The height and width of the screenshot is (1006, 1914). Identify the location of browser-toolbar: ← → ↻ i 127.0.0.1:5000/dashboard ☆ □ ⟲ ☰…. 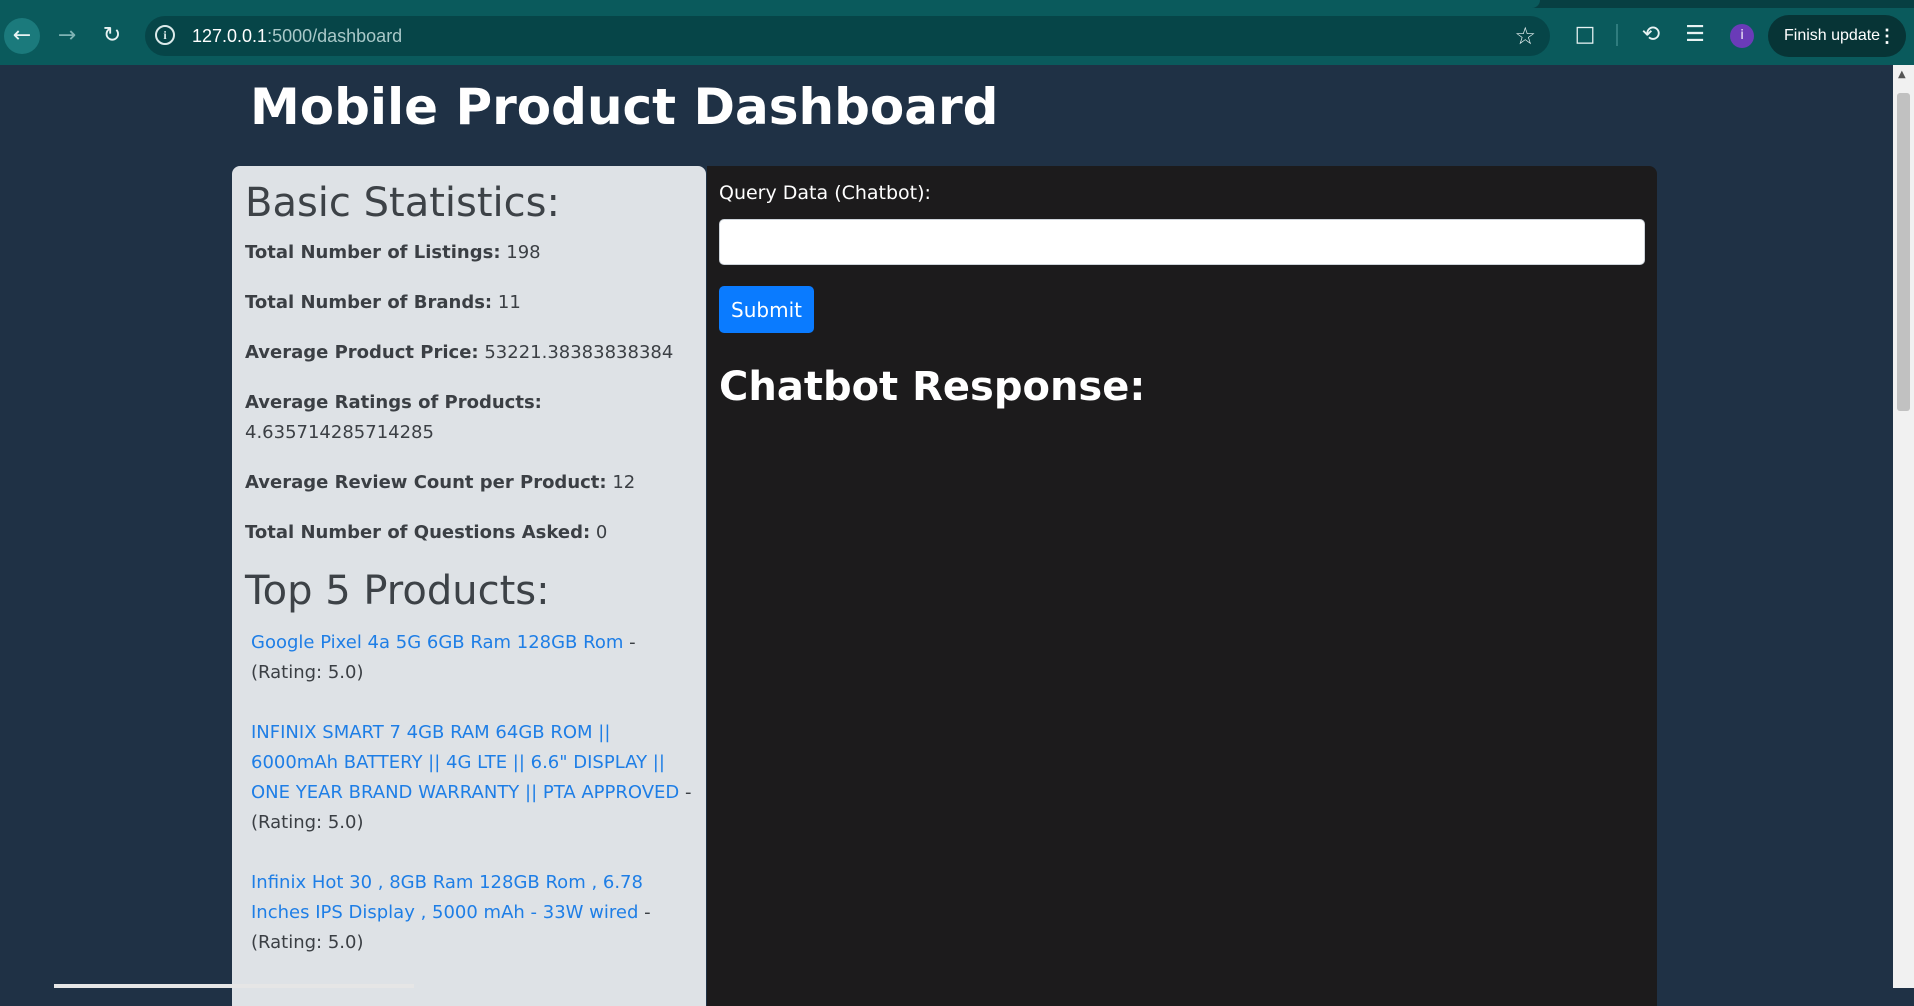
(957, 32).